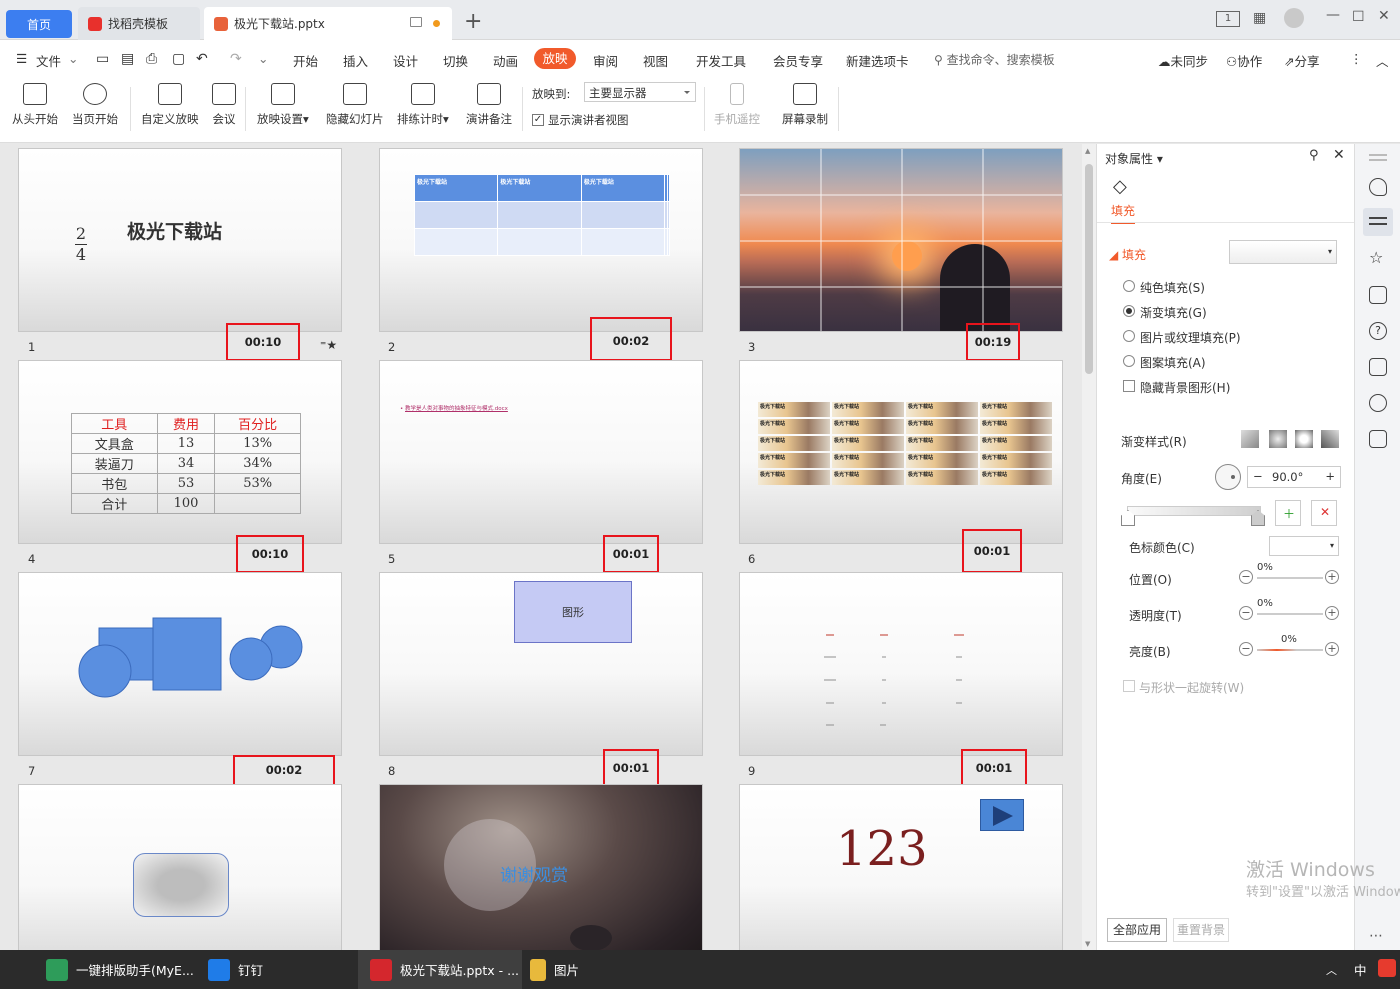 Image resolution: width=1400 pixels, height=989 pixels. Describe the element at coordinates (1378, 259) in the screenshot. I see `star-icon: ☆` at that location.